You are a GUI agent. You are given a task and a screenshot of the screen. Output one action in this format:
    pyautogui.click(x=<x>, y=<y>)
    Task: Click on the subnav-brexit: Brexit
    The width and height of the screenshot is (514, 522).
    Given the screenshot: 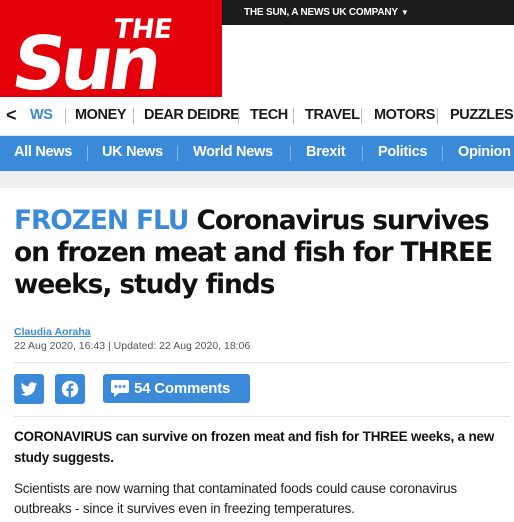 What is the action you would take?
    pyautogui.click(x=326, y=152)
    